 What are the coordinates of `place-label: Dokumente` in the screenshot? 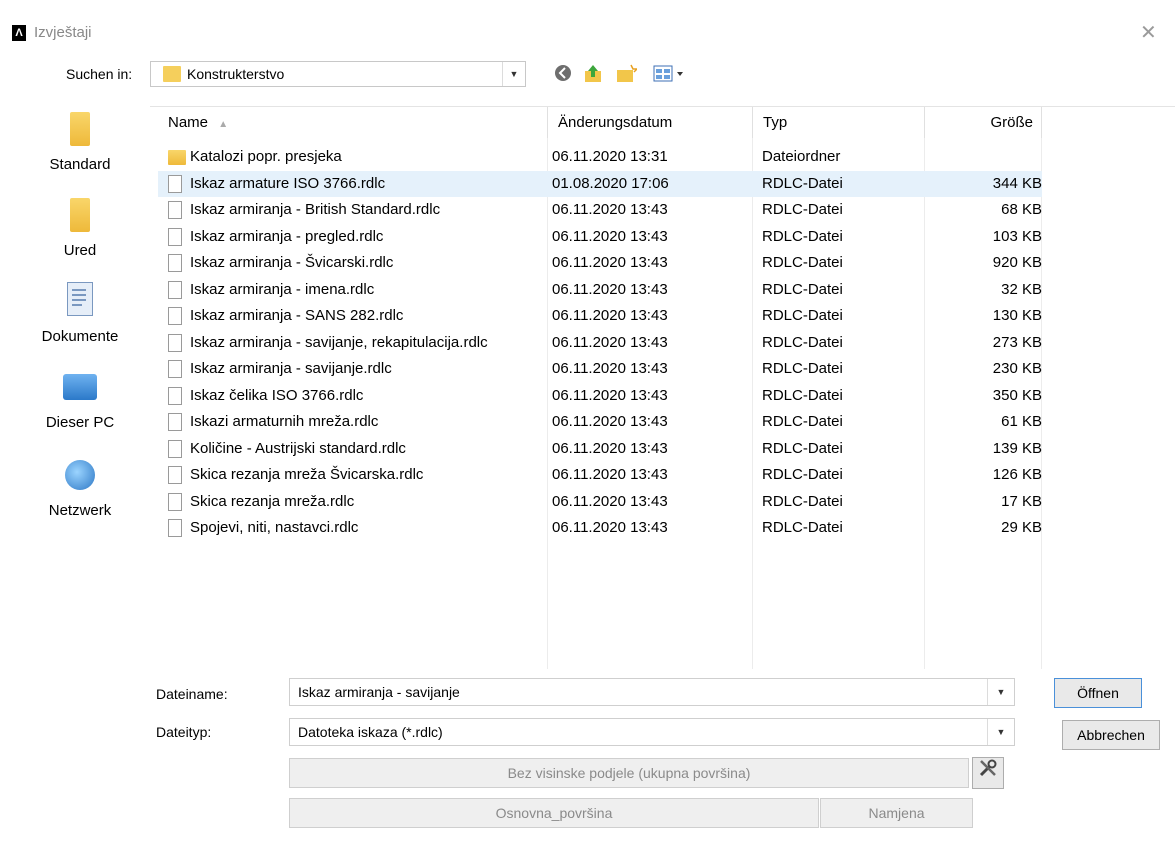 It's located at (80, 336).